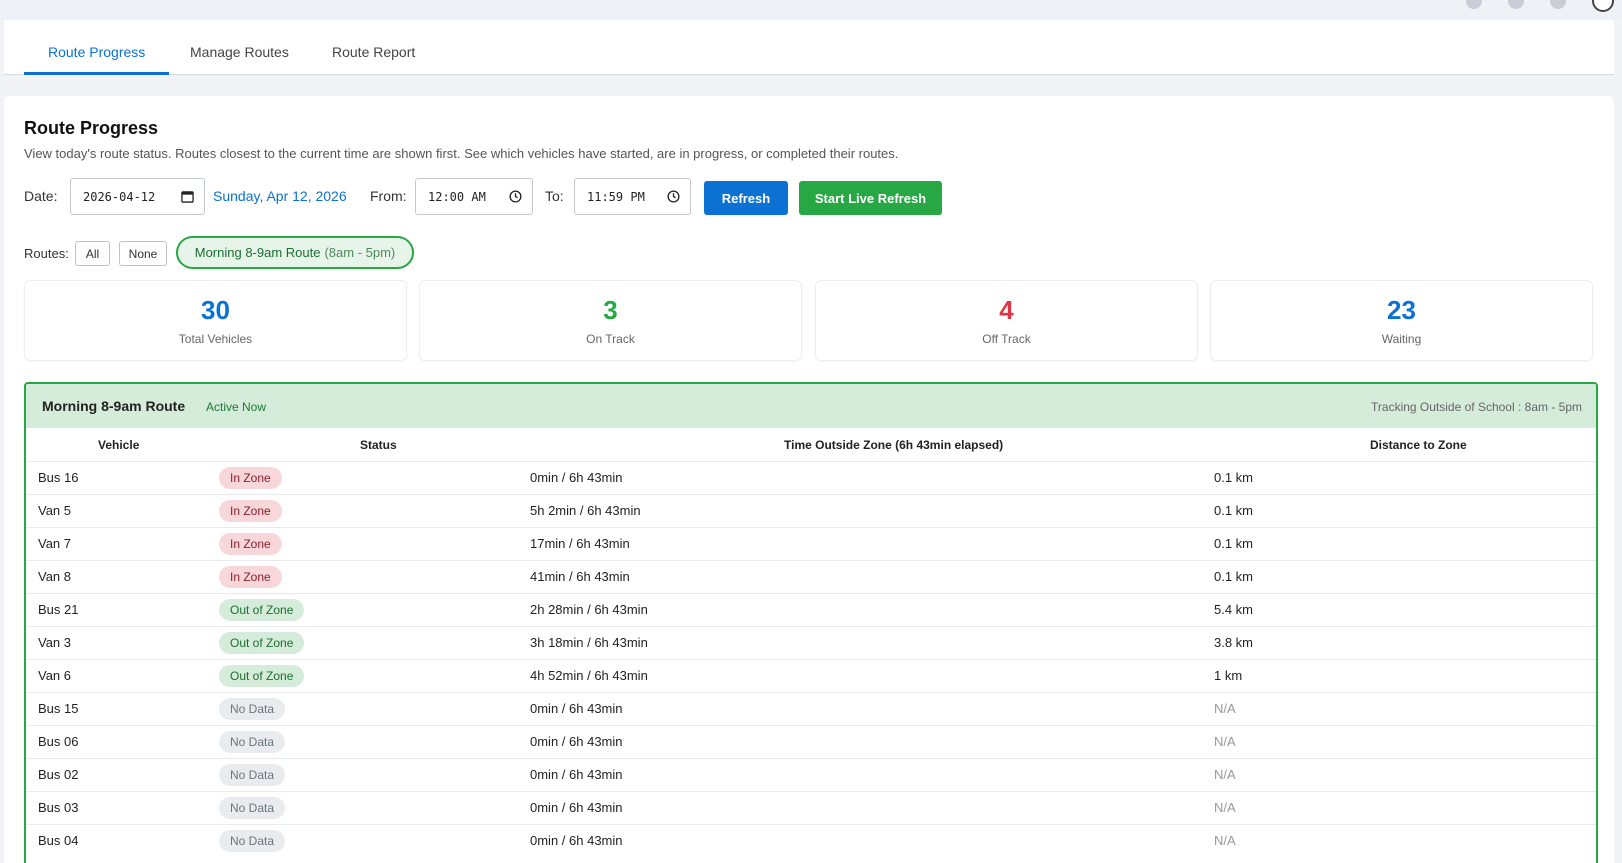  I want to click on distance-to-zone: 5.4 km, so click(1234, 609).